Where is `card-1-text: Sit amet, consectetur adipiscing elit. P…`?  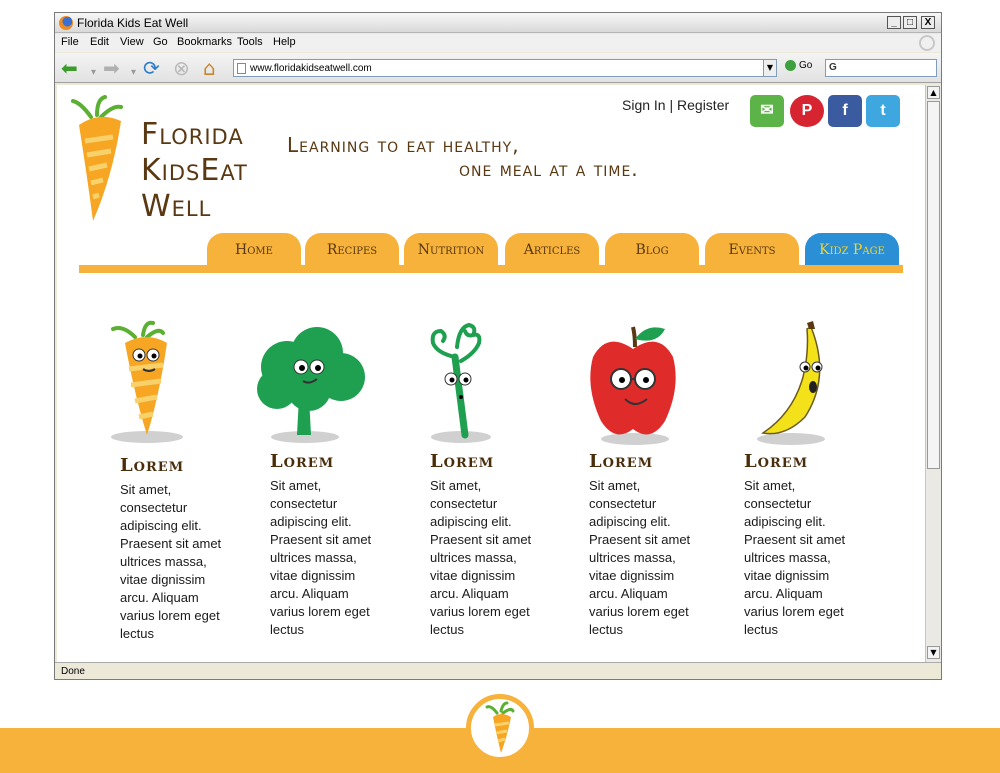 card-1-text: Sit amet, consectetur adipiscing elit. P… is located at coordinates (171, 561).